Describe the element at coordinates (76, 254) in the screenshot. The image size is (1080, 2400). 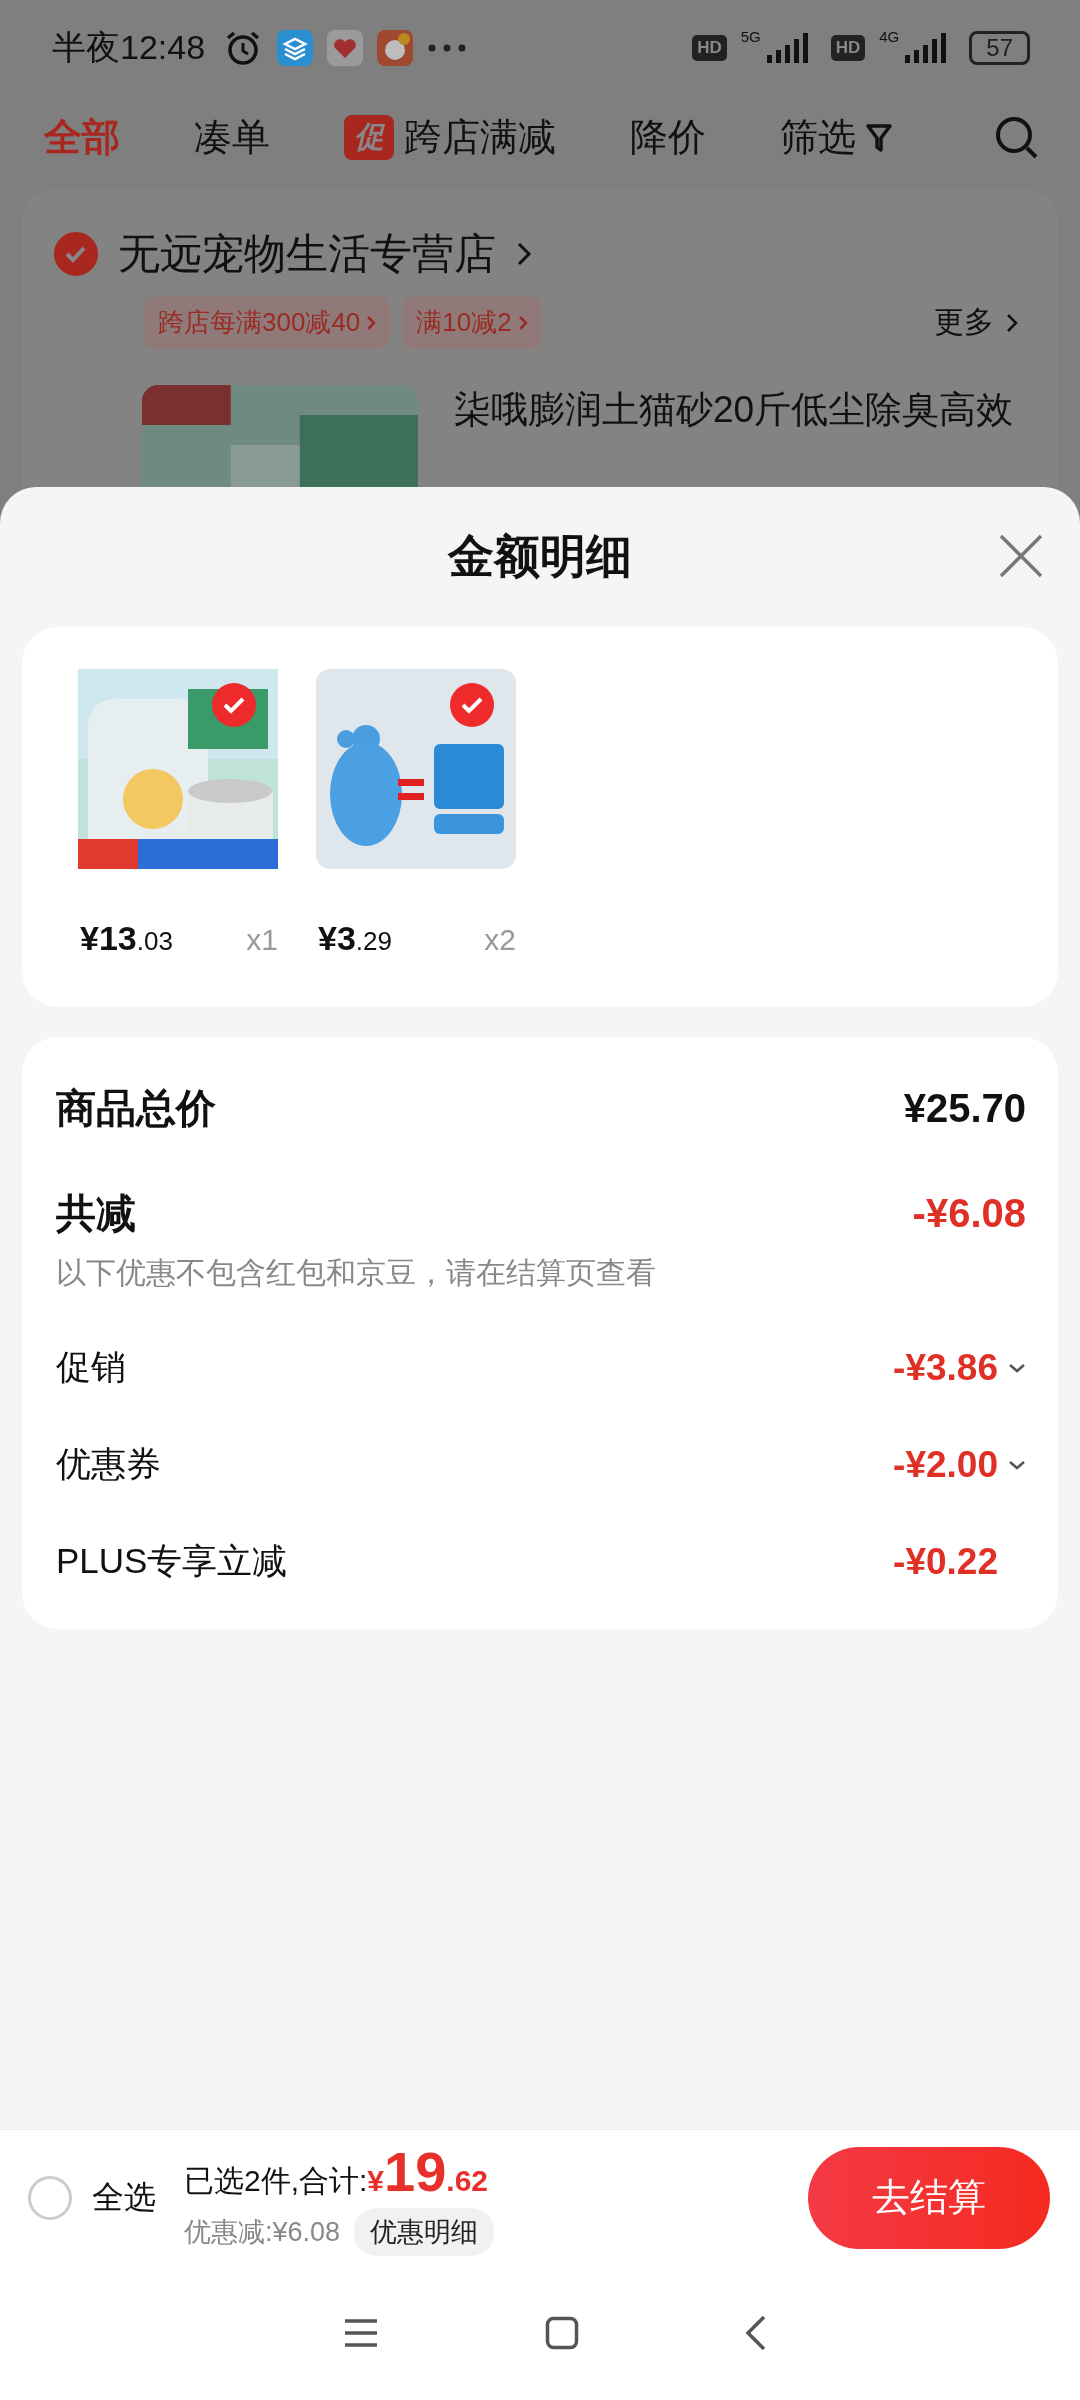
I see `store-checkbox` at that location.